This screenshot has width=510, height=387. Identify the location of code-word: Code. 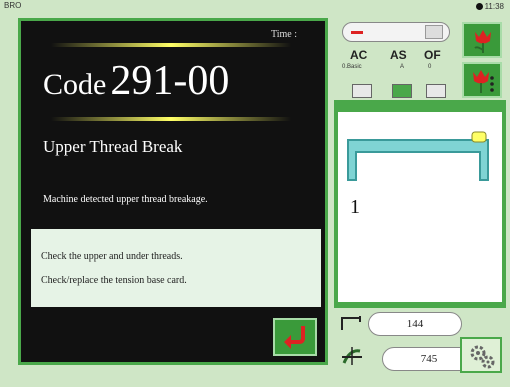
(75, 84).